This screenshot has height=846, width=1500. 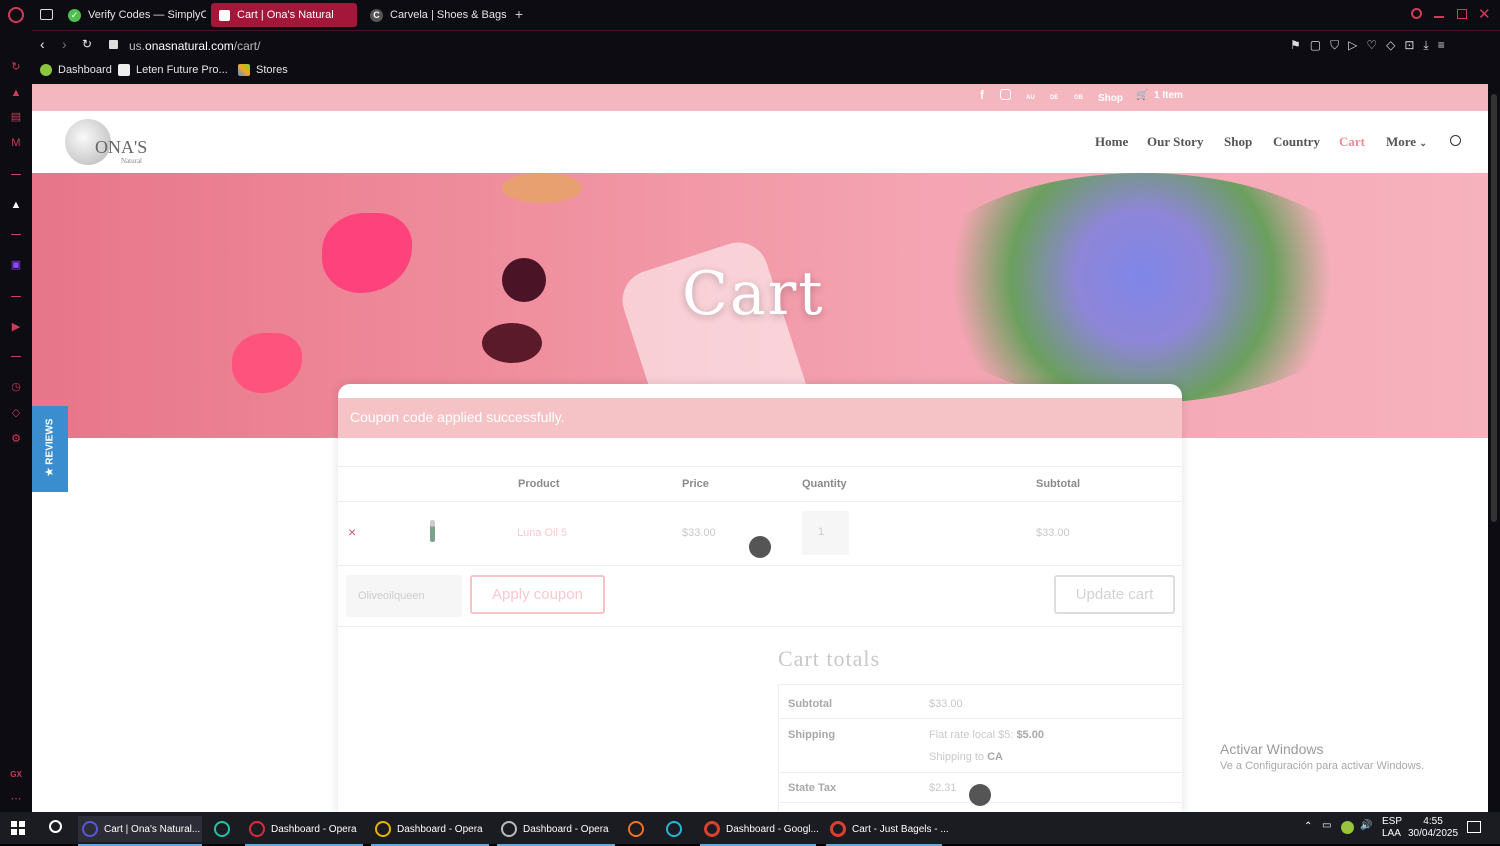 What do you see at coordinates (304, 831) in the screenshot?
I see `taskbar-item-dashboard-1: Dashboard - Opera` at bounding box center [304, 831].